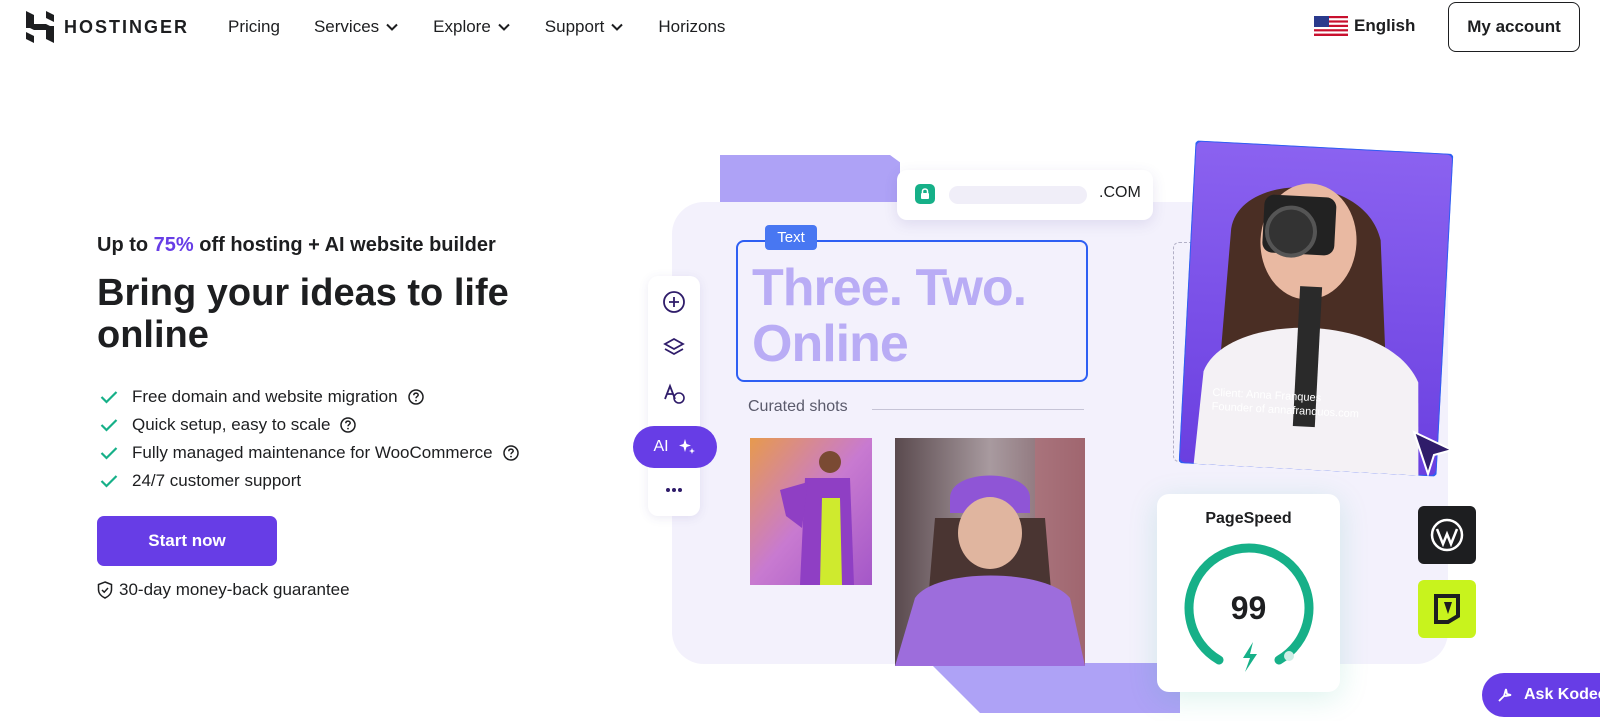 This screenshot has height=721, width=1600. What do you see at coordinates (344, 245) in the screenshot?
I see `kicker-suffix: off hosting + AI website builder` at bounding box center [344, 245].